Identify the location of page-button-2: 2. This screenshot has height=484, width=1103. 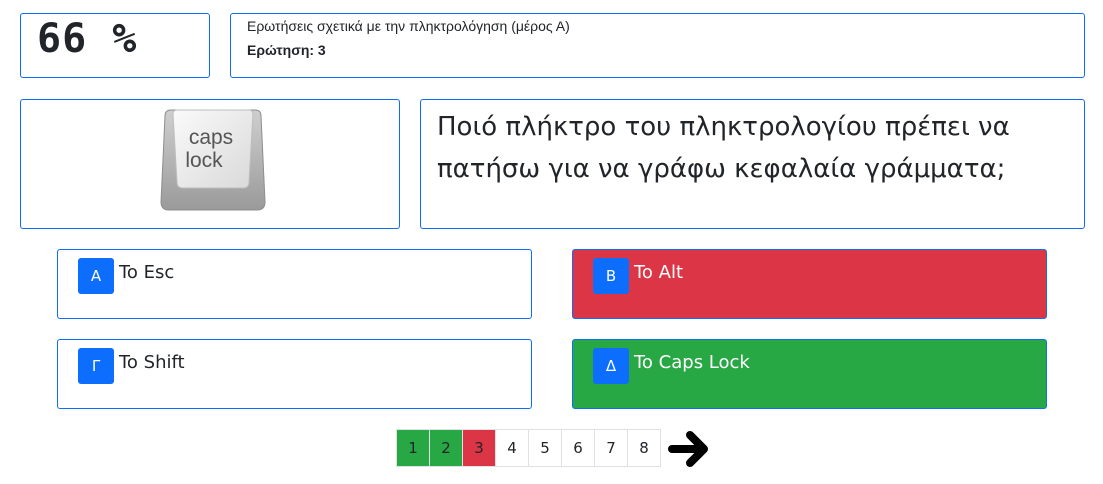
(446, 448).